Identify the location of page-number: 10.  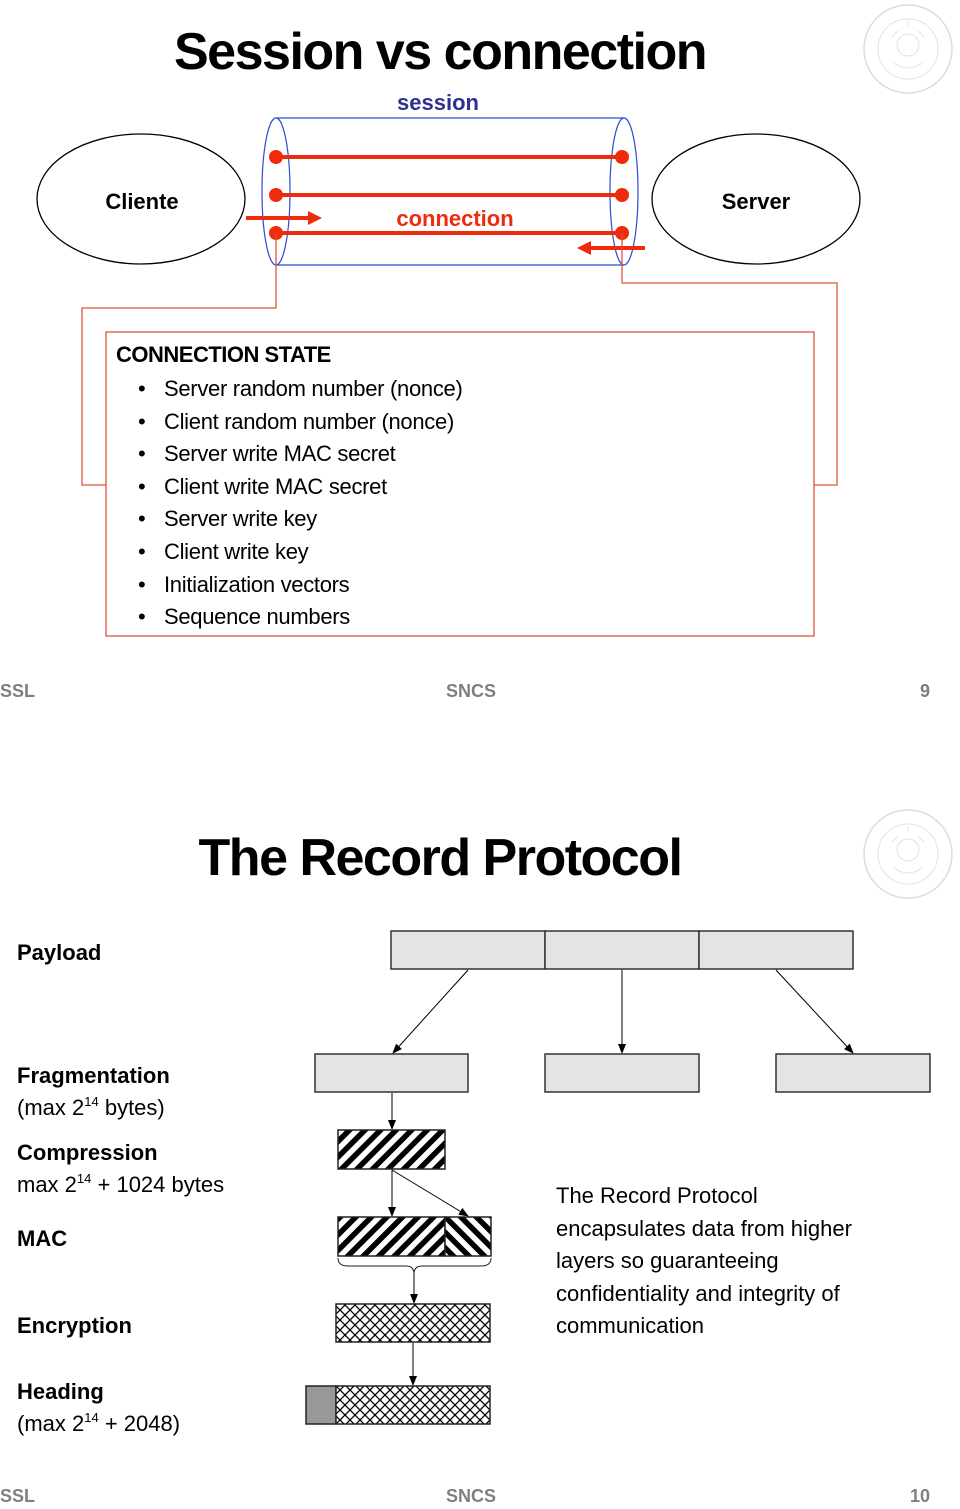
(920, 1496).